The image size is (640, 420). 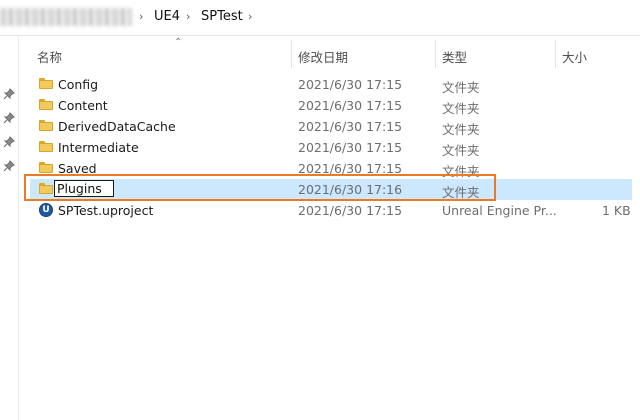 I want to click on address-bar: › UE4 › SPTest ›, so click(x=320, y=18).